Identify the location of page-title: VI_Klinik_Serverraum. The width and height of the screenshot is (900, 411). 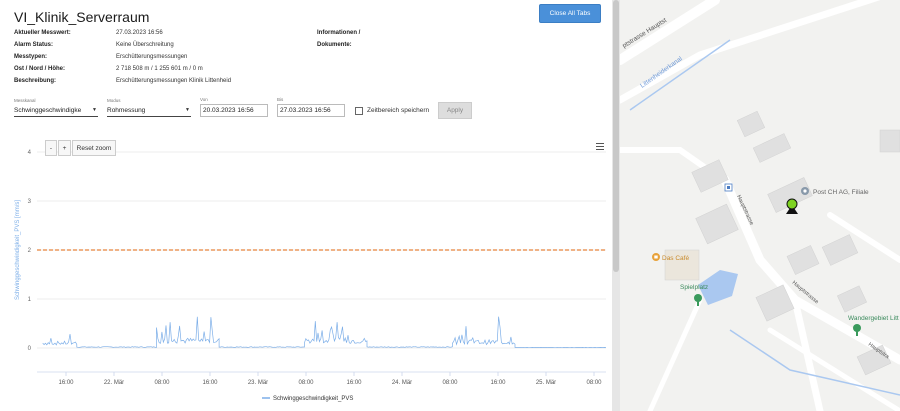
(82, 17).